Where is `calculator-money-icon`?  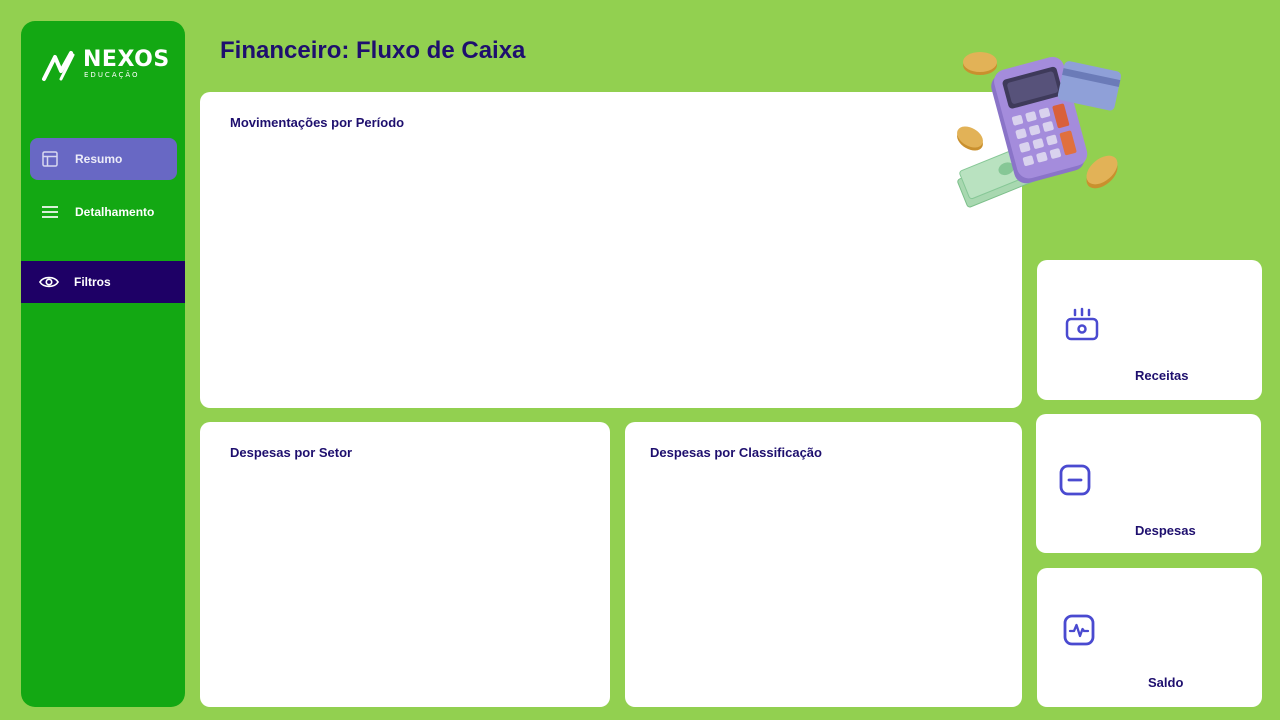
calculator-money-icon is located at coordinates (1039, 130).